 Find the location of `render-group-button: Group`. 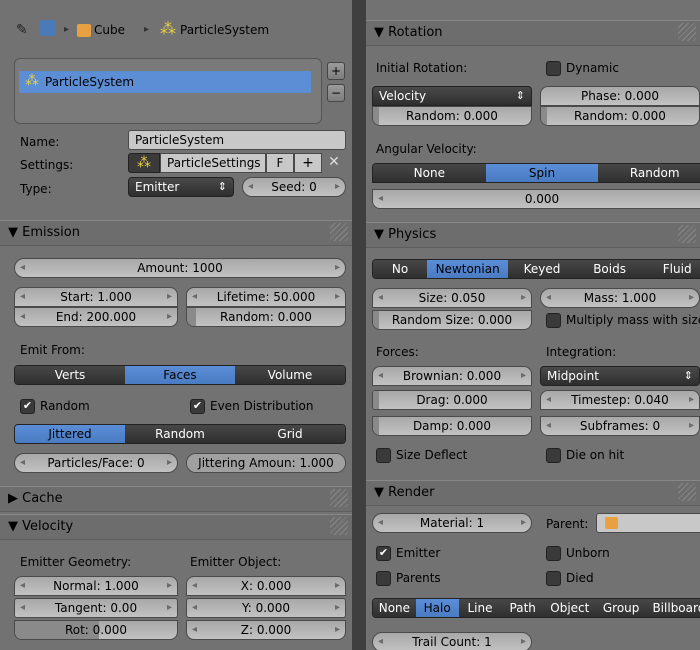

render-group-button: Group is located at coordinates (621, 608).